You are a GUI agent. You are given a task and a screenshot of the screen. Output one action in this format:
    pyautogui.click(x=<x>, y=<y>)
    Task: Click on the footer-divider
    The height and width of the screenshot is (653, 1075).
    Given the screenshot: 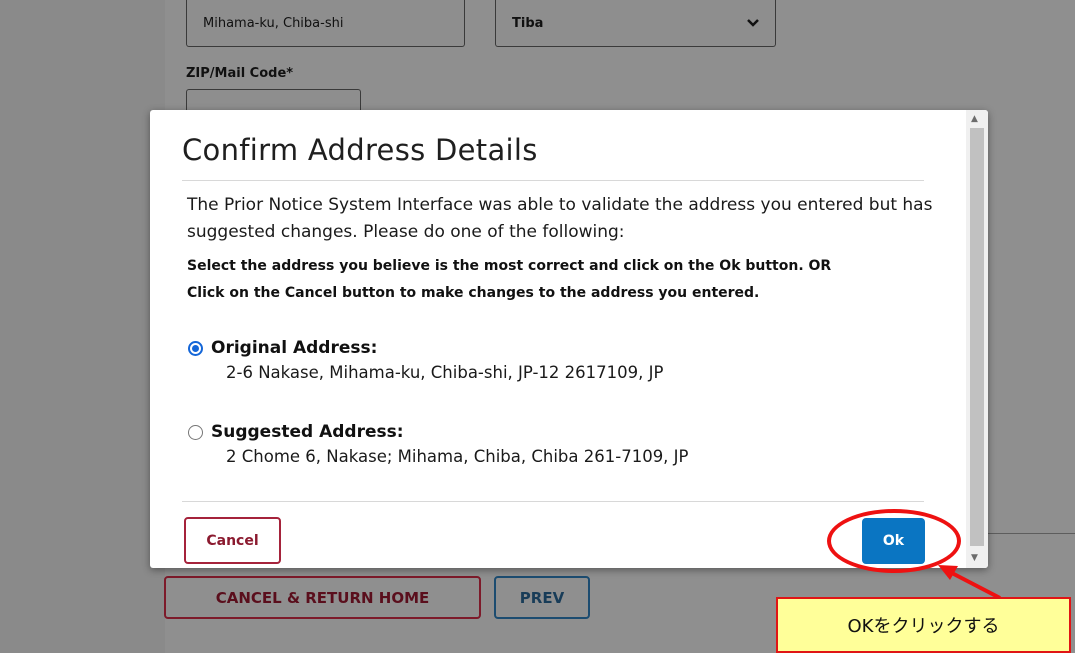 What is the action you would take?
    pyautogui.click(x=553, y=501)
    